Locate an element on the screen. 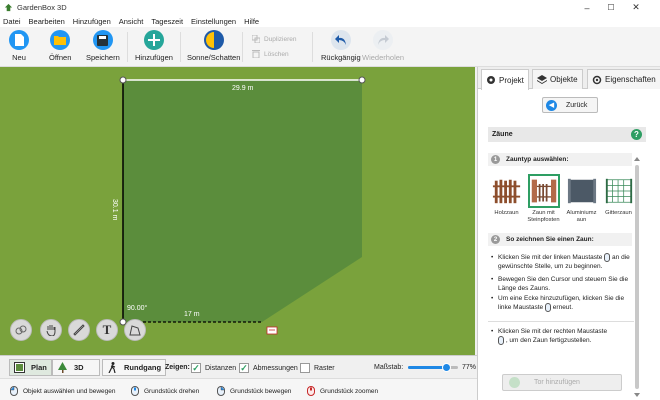  objects-tool-button is located at coordinates (21, 330).